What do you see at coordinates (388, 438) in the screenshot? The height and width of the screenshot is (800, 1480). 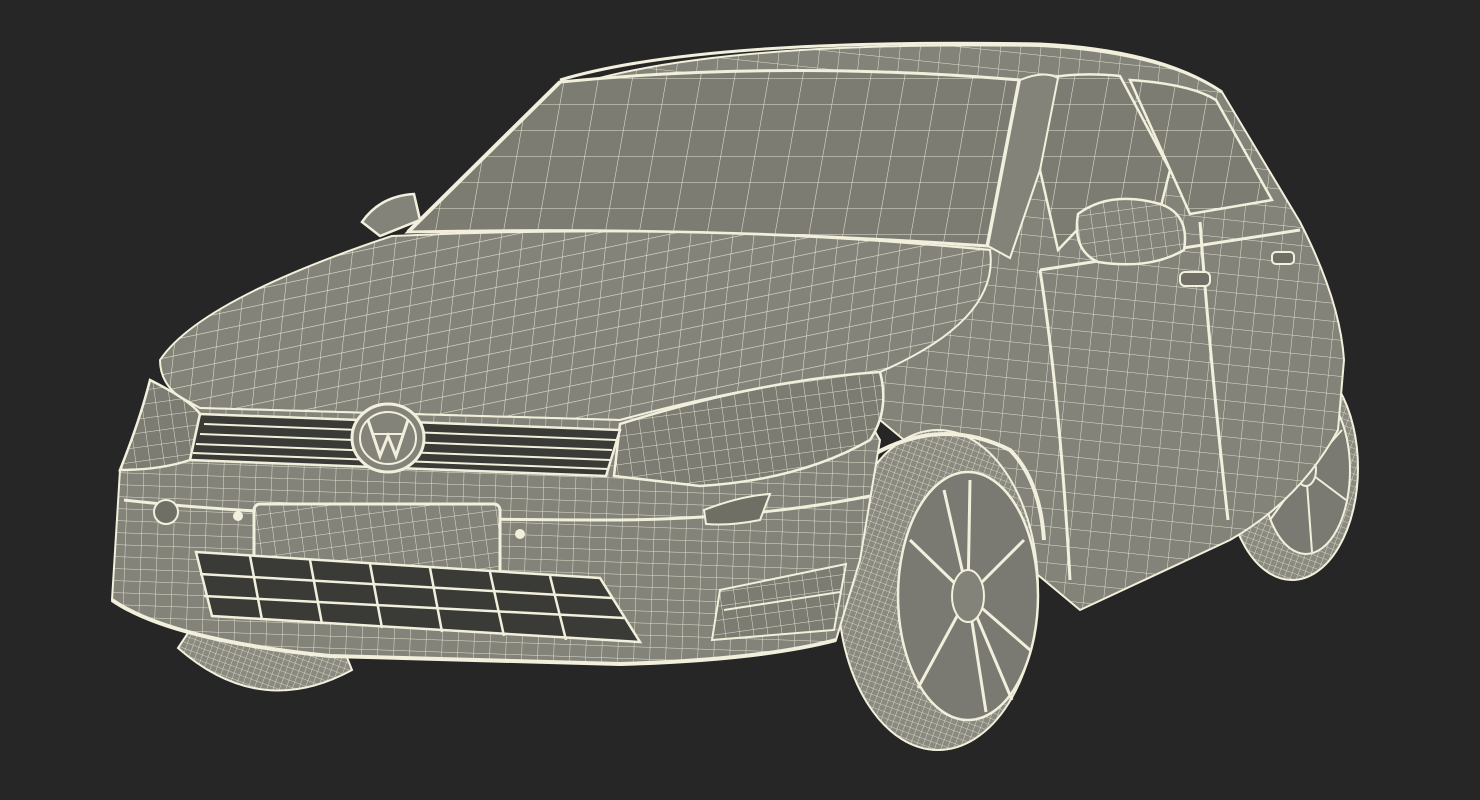 I see `brand-emblem` at bounding box center [388, 438].